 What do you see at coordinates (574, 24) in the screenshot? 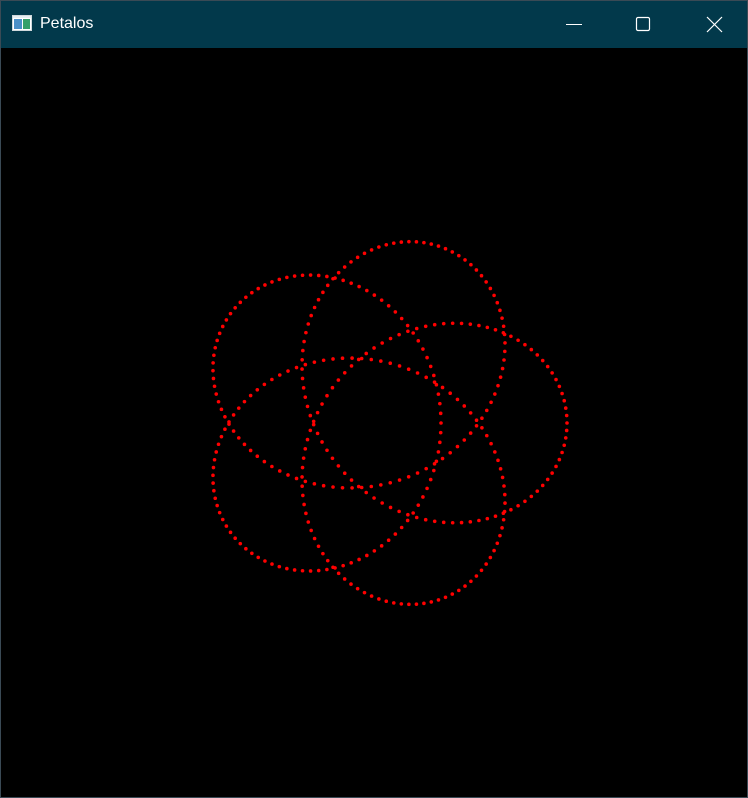
I see `minimize-button` at bounding box center [574, 24].